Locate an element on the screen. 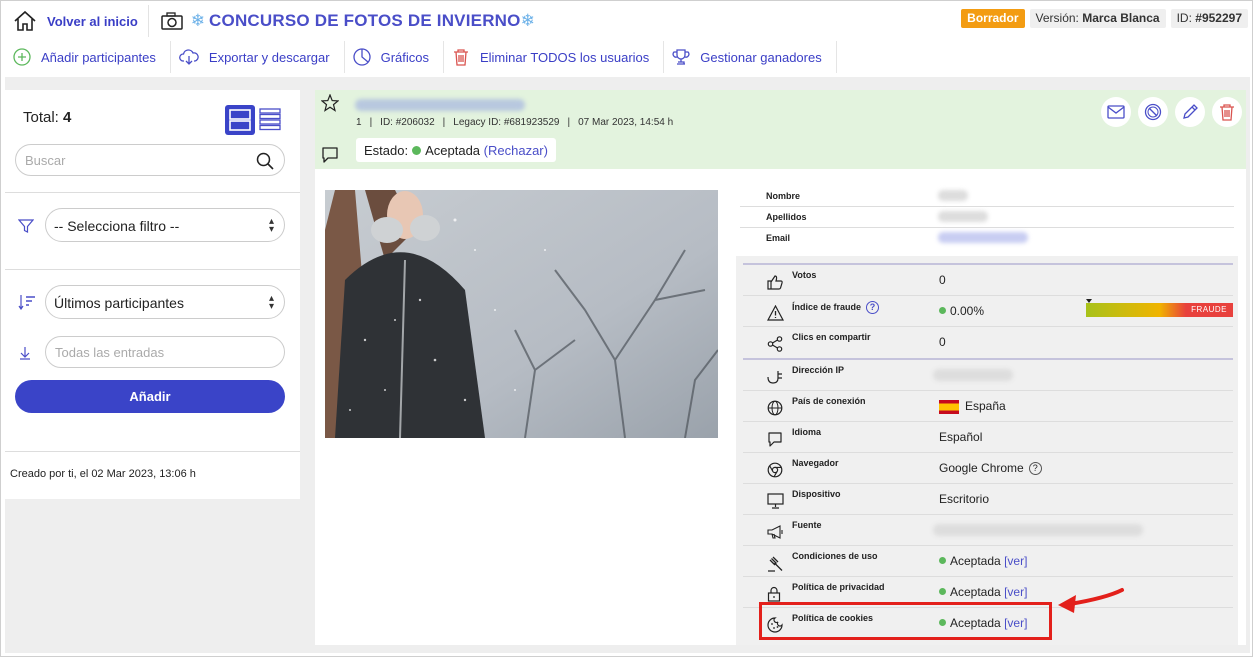 Image resolution: width=1253 pixels, height=657 pixels. ip-label: Dirección IP is located at coordinates (818, 370).